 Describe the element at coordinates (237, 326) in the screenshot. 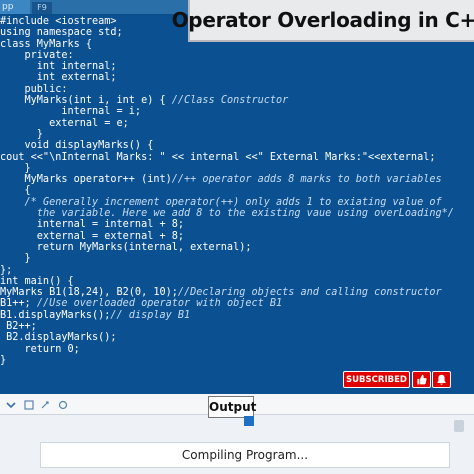

I see `code-line: B2++;` at that location.